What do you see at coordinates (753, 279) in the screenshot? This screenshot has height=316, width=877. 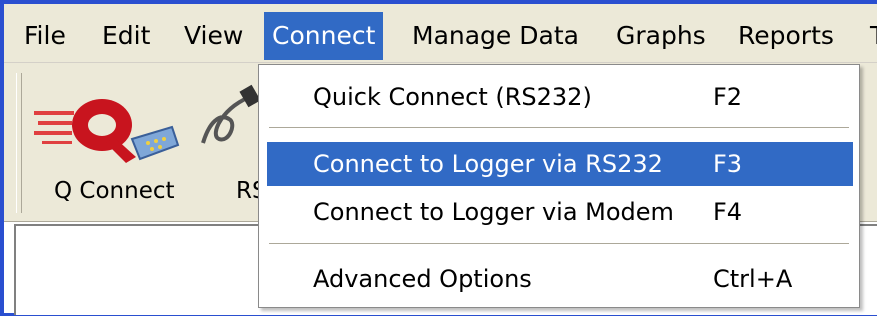 I see `menu-item-shortcut: Ctrl+A` at bounding box center [753, 279].